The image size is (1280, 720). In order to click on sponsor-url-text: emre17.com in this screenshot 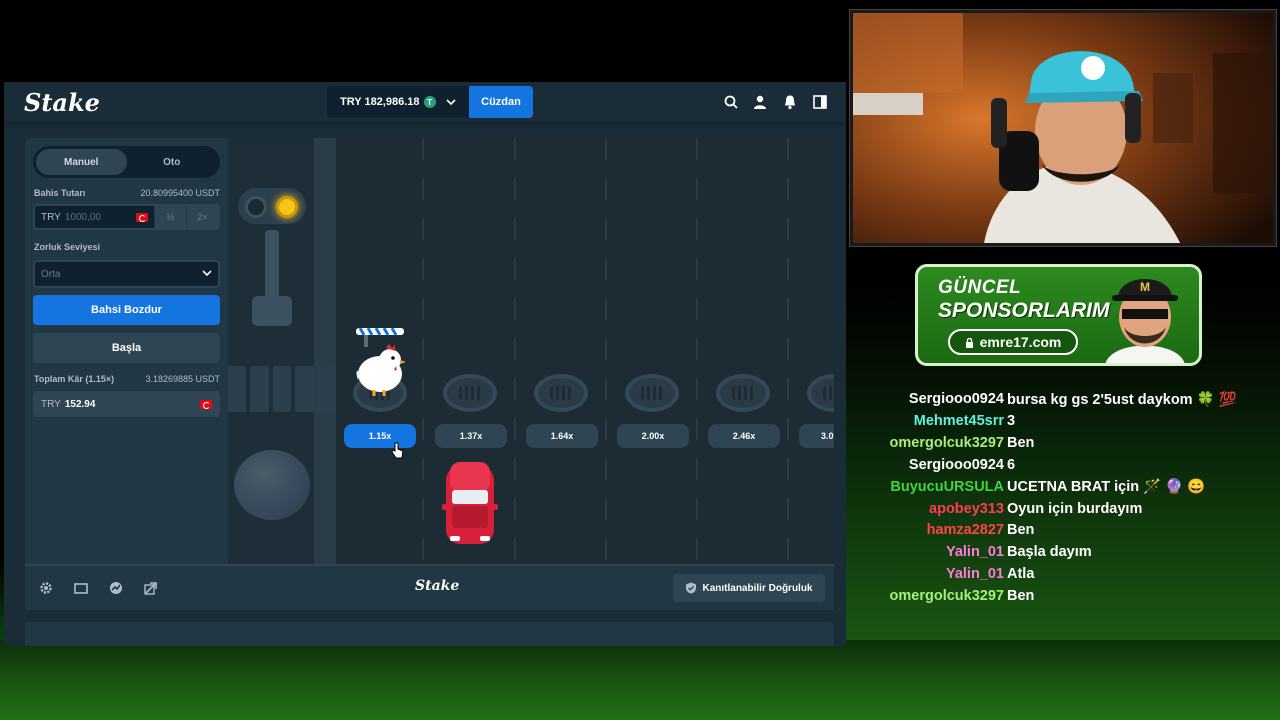, I will do `click(1020, 342)`.